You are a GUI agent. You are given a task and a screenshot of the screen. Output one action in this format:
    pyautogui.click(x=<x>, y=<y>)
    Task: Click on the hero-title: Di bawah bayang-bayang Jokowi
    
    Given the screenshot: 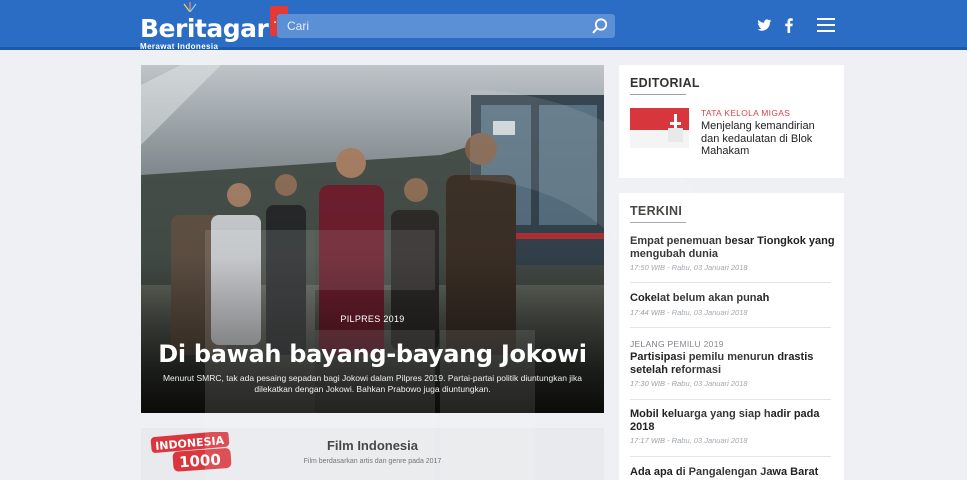 What is the action you would take?
    pyautogui.click(x=372, y=354)
    